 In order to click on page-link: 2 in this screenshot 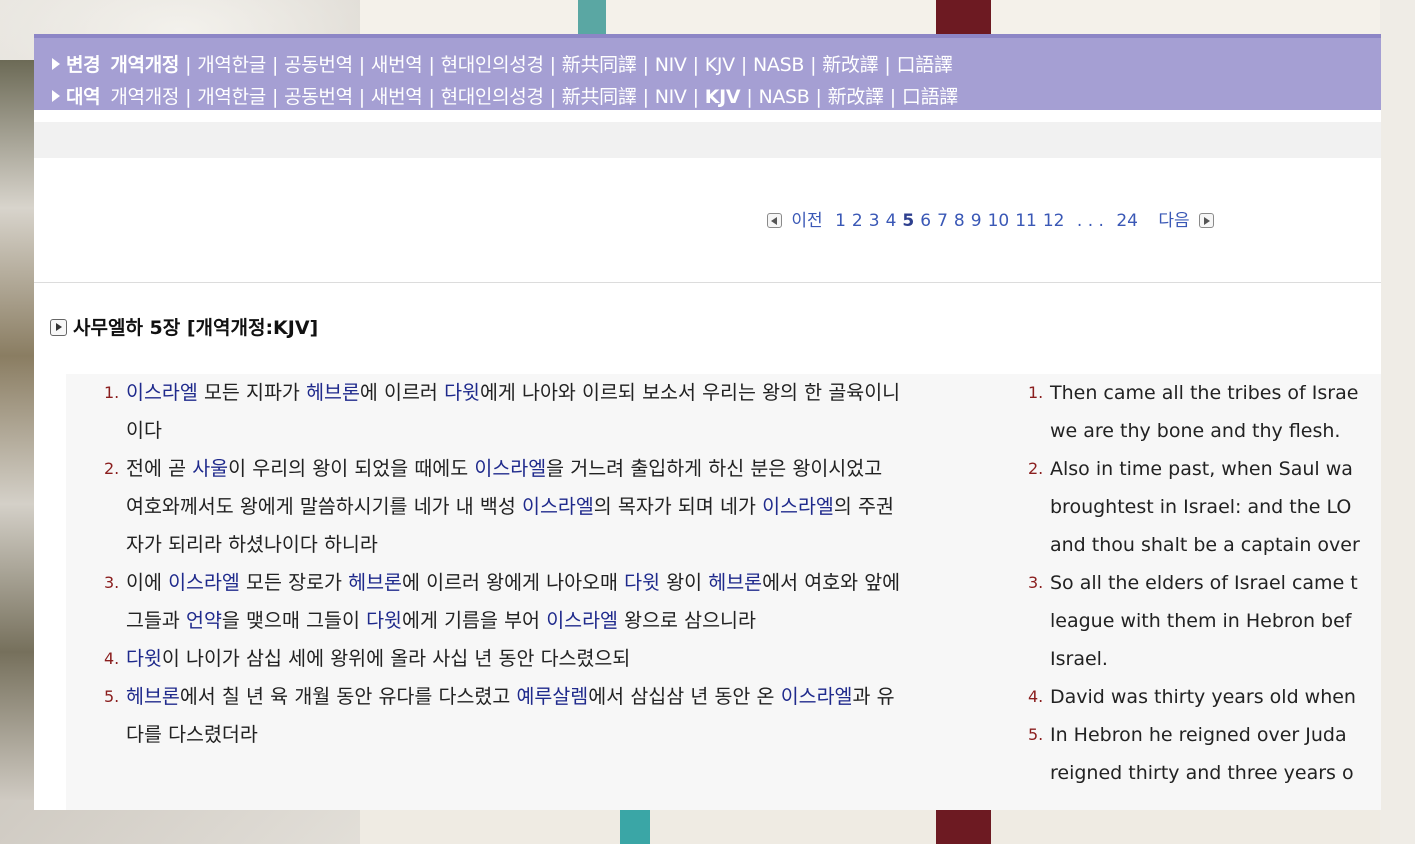, I will do `click(857, 221)`.